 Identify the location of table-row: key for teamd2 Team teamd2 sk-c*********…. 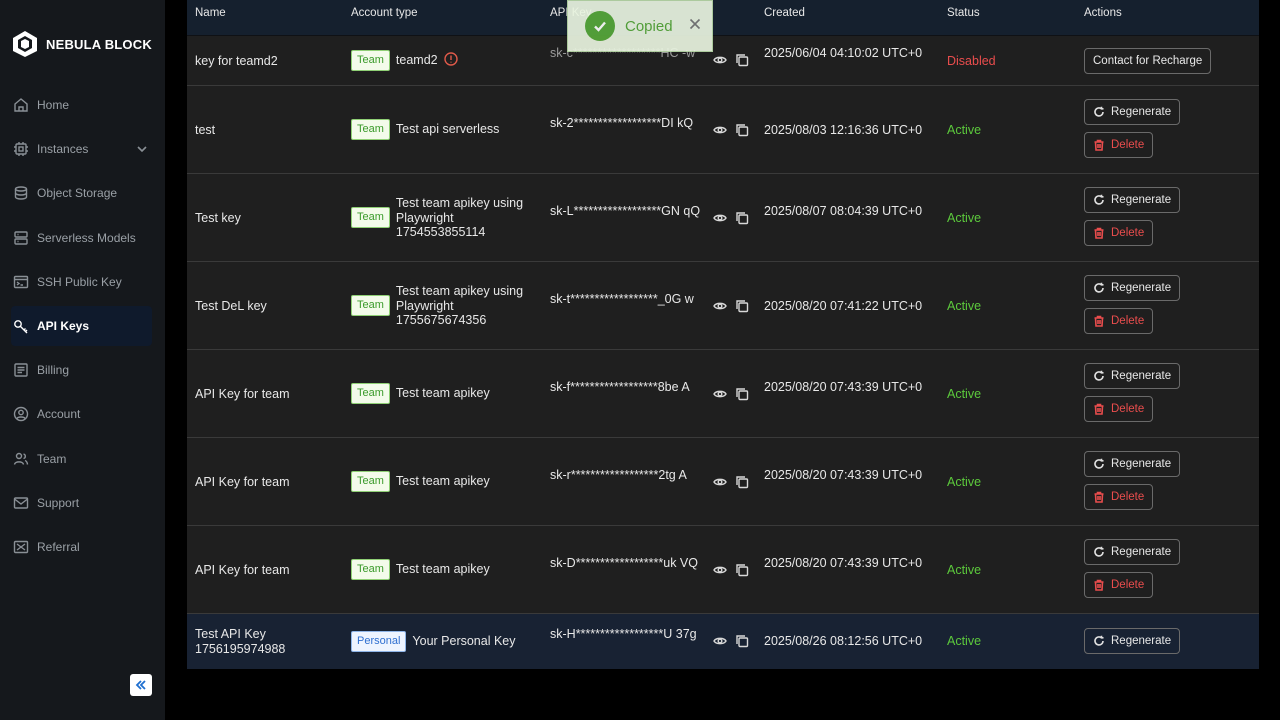
(723, 61).